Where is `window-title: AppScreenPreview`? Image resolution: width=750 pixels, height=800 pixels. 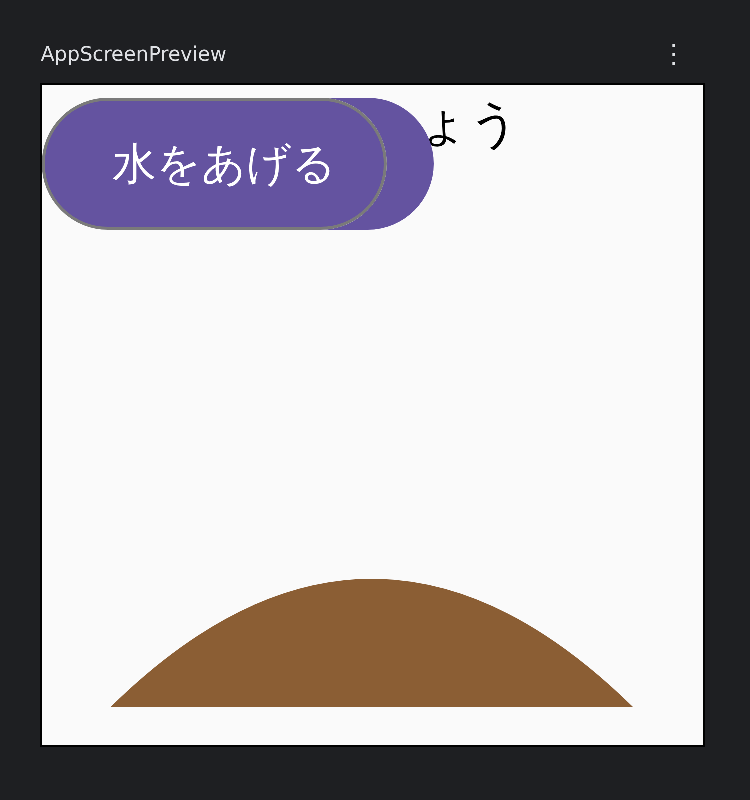
window-title: AppScreenPreview is located at coordinates (133, 54).